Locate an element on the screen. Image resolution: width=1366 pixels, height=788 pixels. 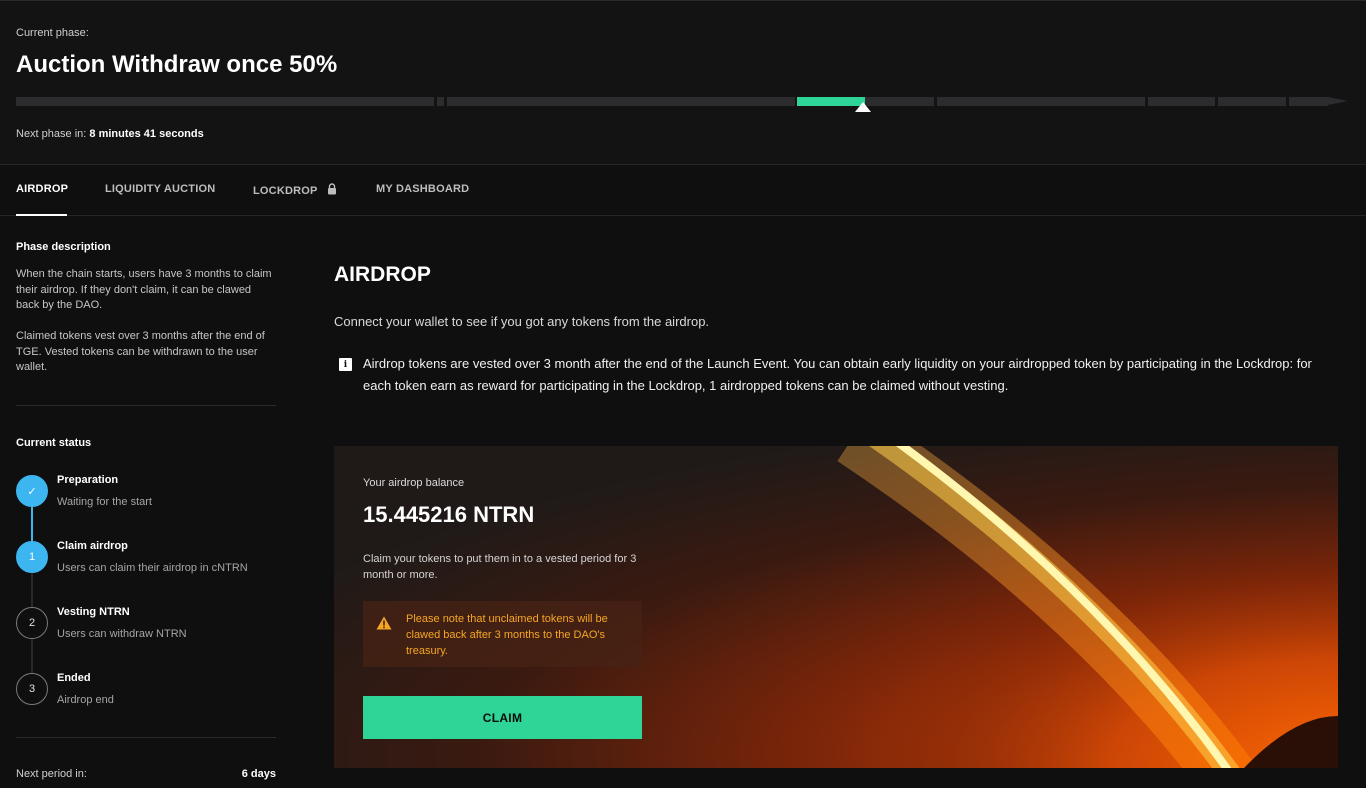
step-number: 3 is located at coordinates (32, 689).